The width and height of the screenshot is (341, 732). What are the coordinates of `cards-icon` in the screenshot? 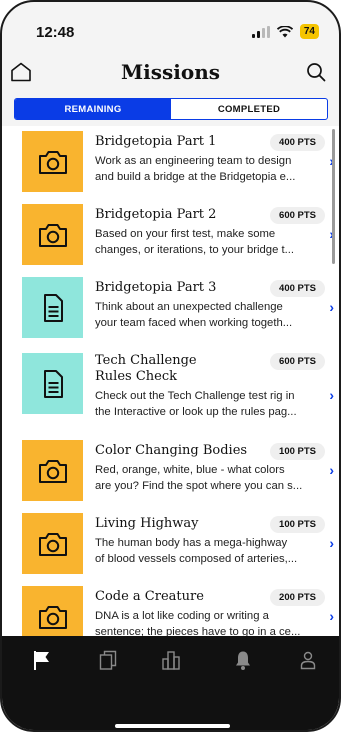 It's located at (108, 660).